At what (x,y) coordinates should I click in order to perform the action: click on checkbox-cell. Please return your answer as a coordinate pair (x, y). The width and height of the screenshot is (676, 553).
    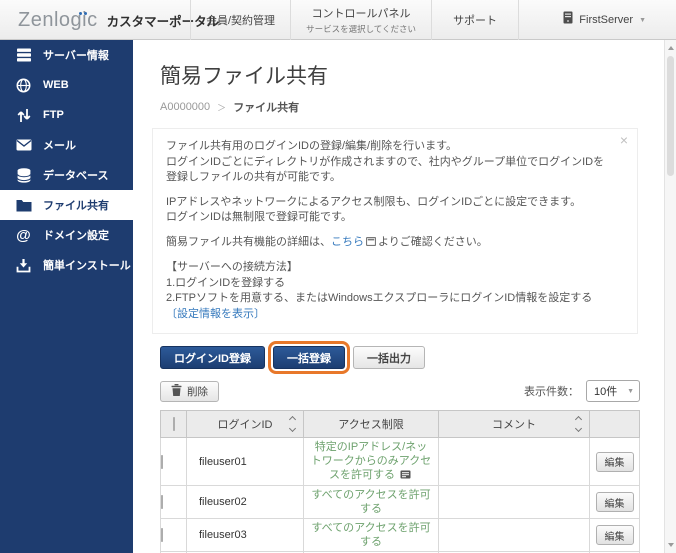
    Looking at the image, I should click on (173, 502).